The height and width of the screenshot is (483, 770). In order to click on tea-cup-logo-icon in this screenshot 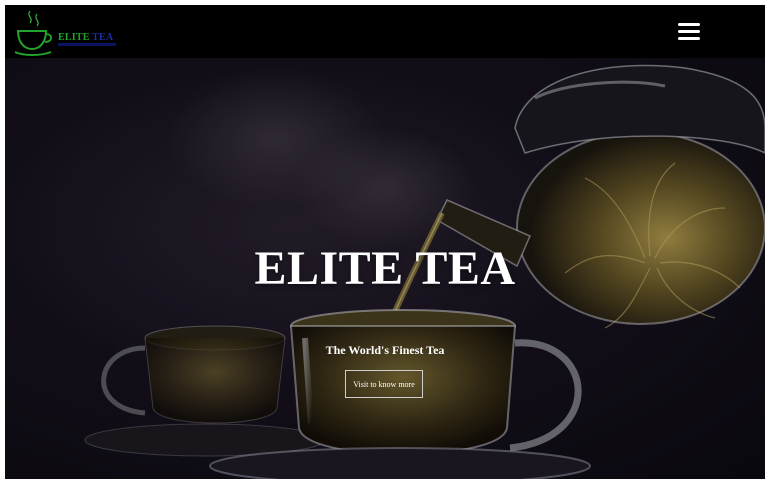, I will do `click(33, 33)`.